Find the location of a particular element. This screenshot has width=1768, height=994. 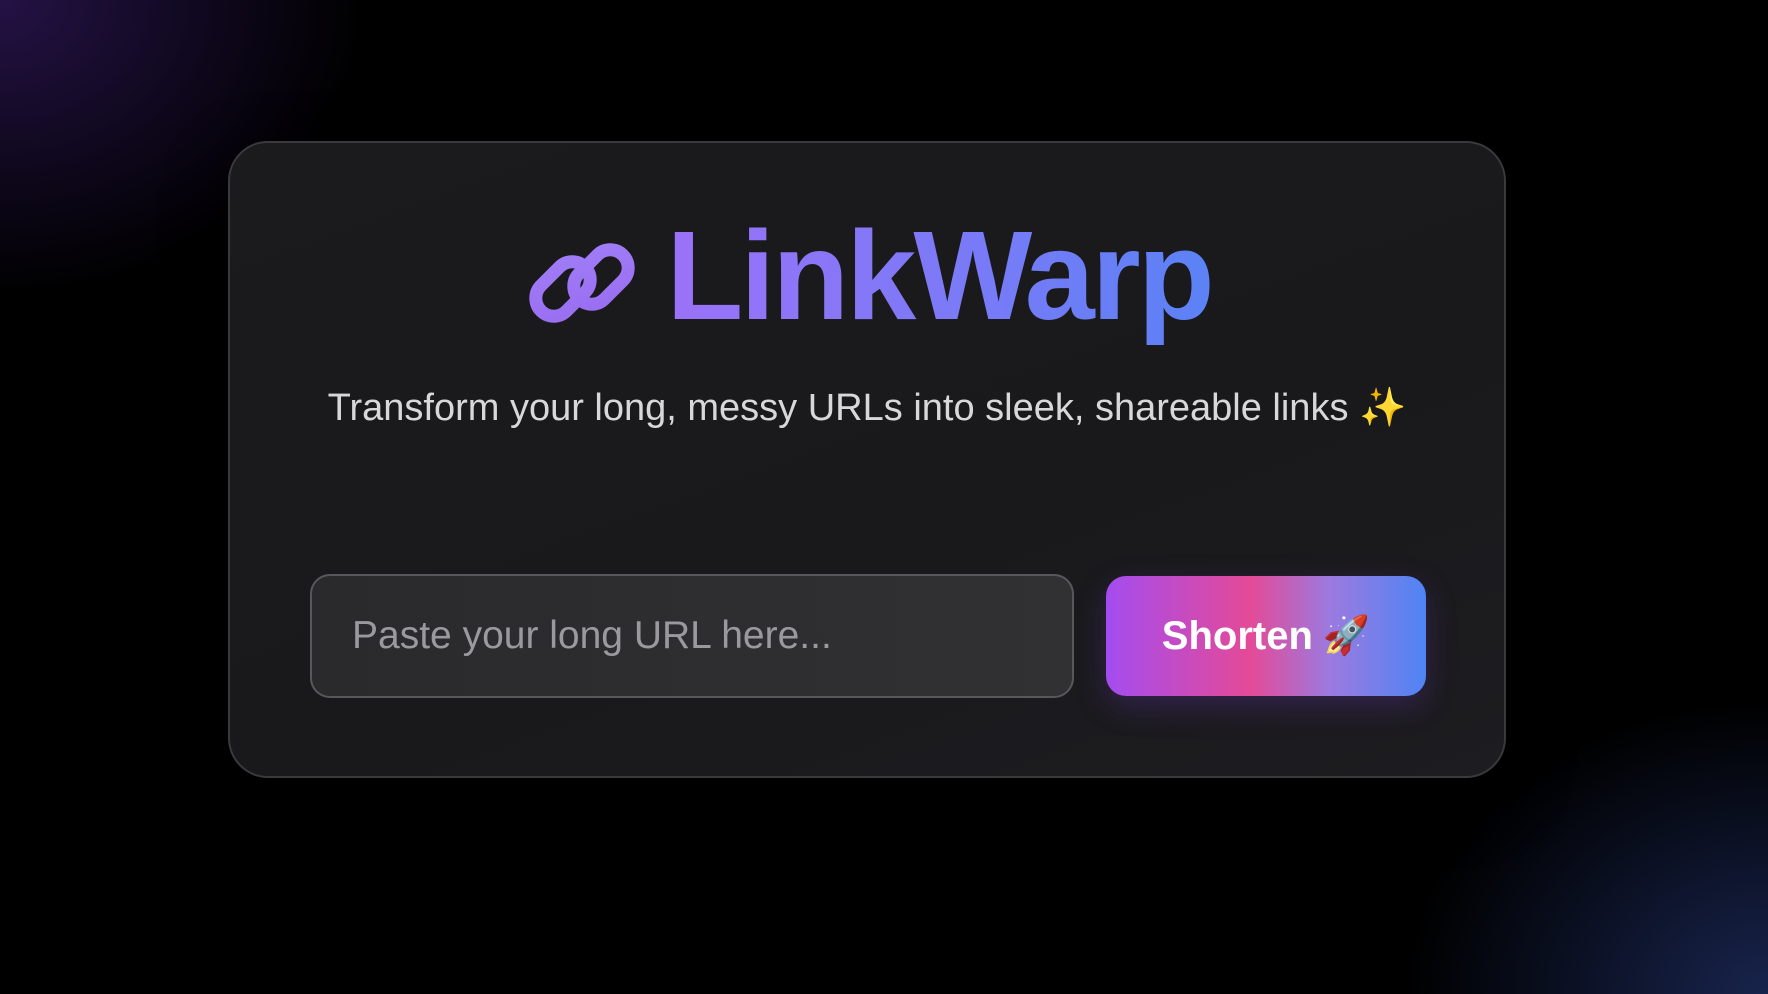

link-chain-icon is located at coordinates (582, 283).